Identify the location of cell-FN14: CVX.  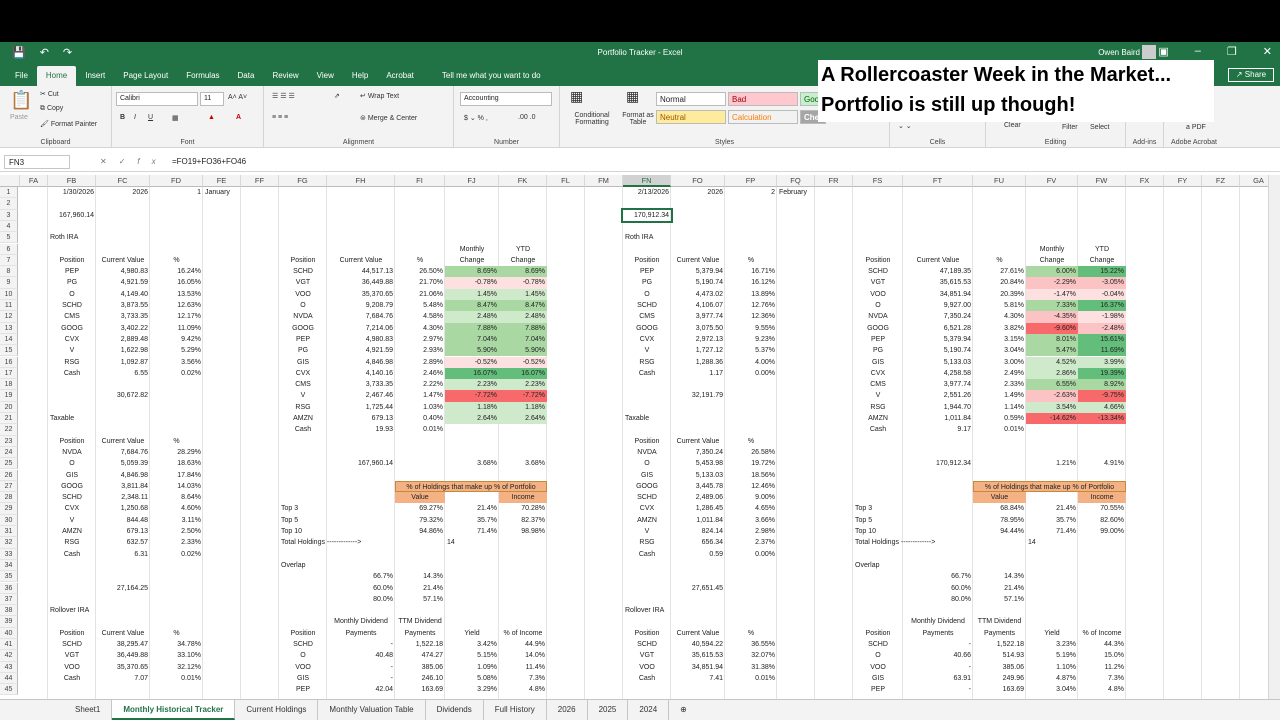
(647, 339).